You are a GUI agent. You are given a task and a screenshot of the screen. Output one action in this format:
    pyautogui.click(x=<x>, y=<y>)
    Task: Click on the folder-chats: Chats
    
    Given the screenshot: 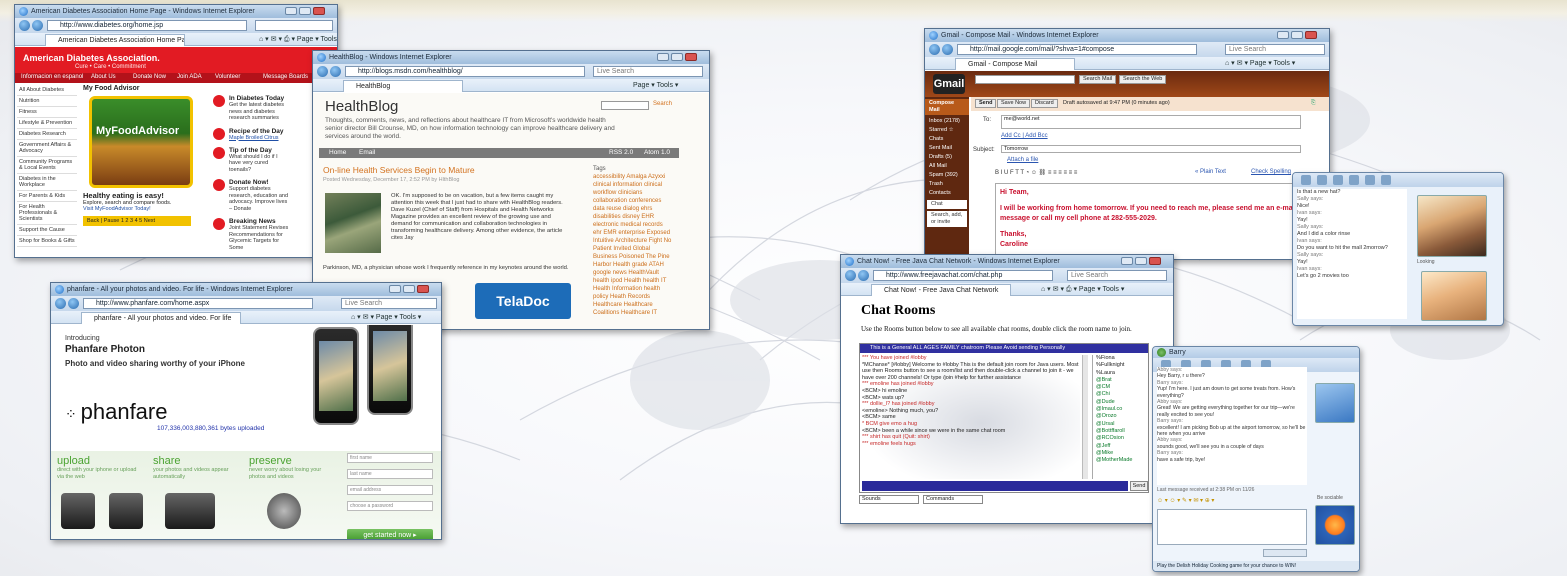 What is the action you would take?
    pyautogui.click(x=947, y=139)
    